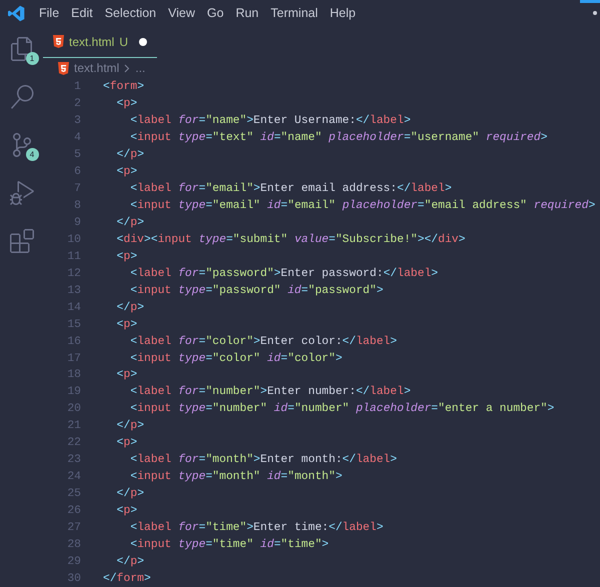  Describe the element at coordinates (77, 189) in the screenshot. I see `line-number: 7` at that location.